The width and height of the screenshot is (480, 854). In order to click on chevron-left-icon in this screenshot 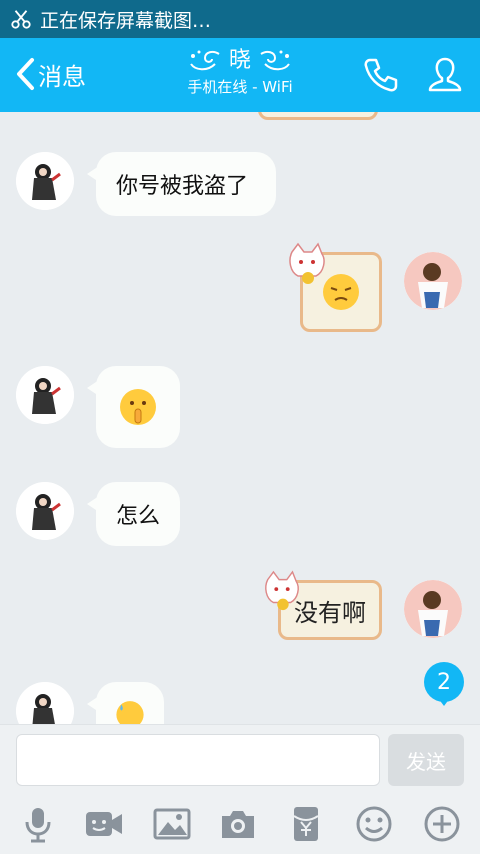, I will do `click(25, 74)`.